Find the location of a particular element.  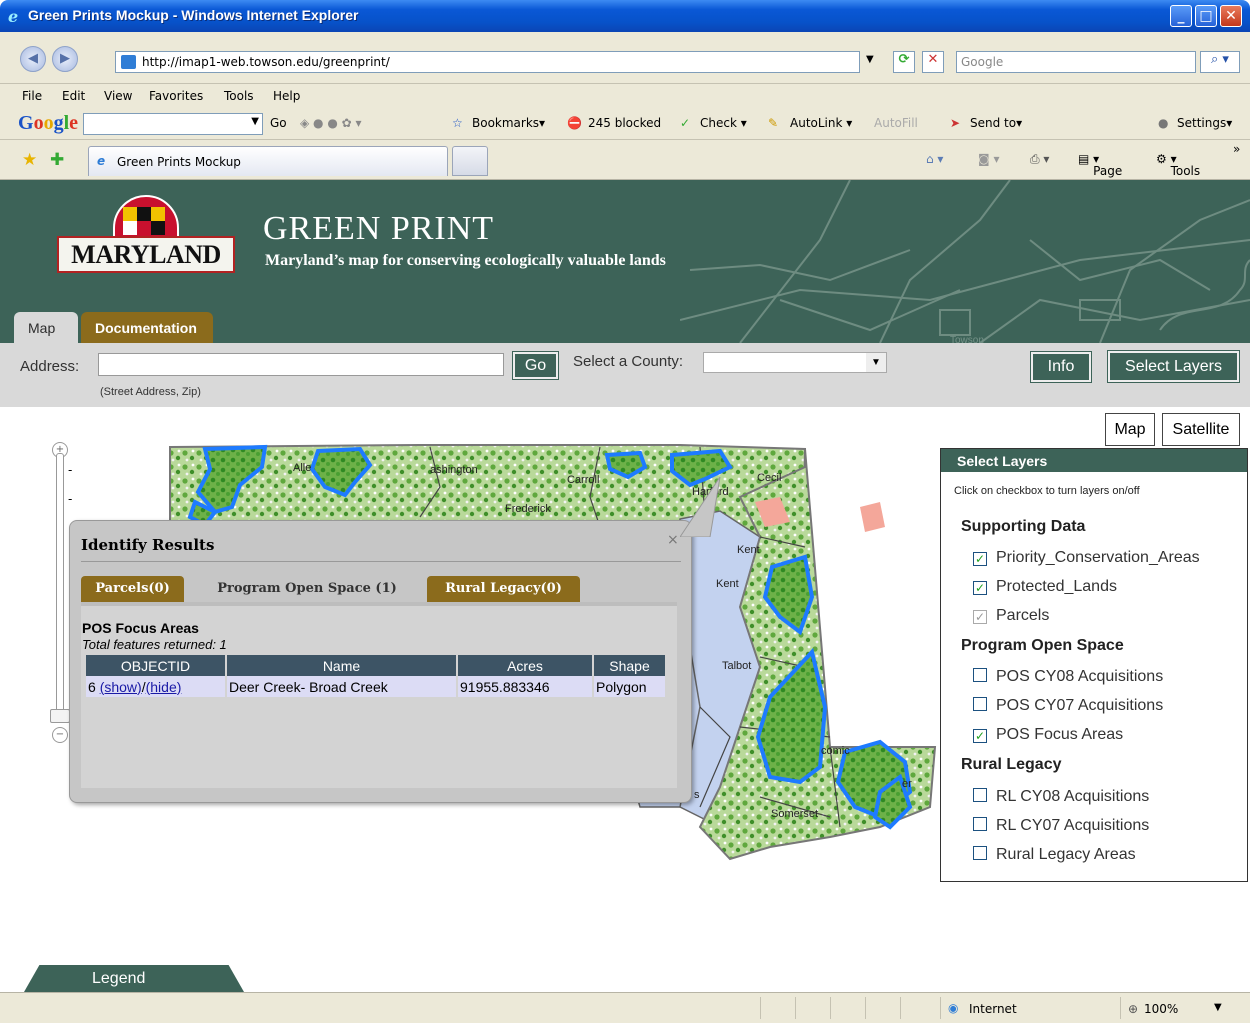

send-to-icon: ➤ is located at coordinates (955, 123).